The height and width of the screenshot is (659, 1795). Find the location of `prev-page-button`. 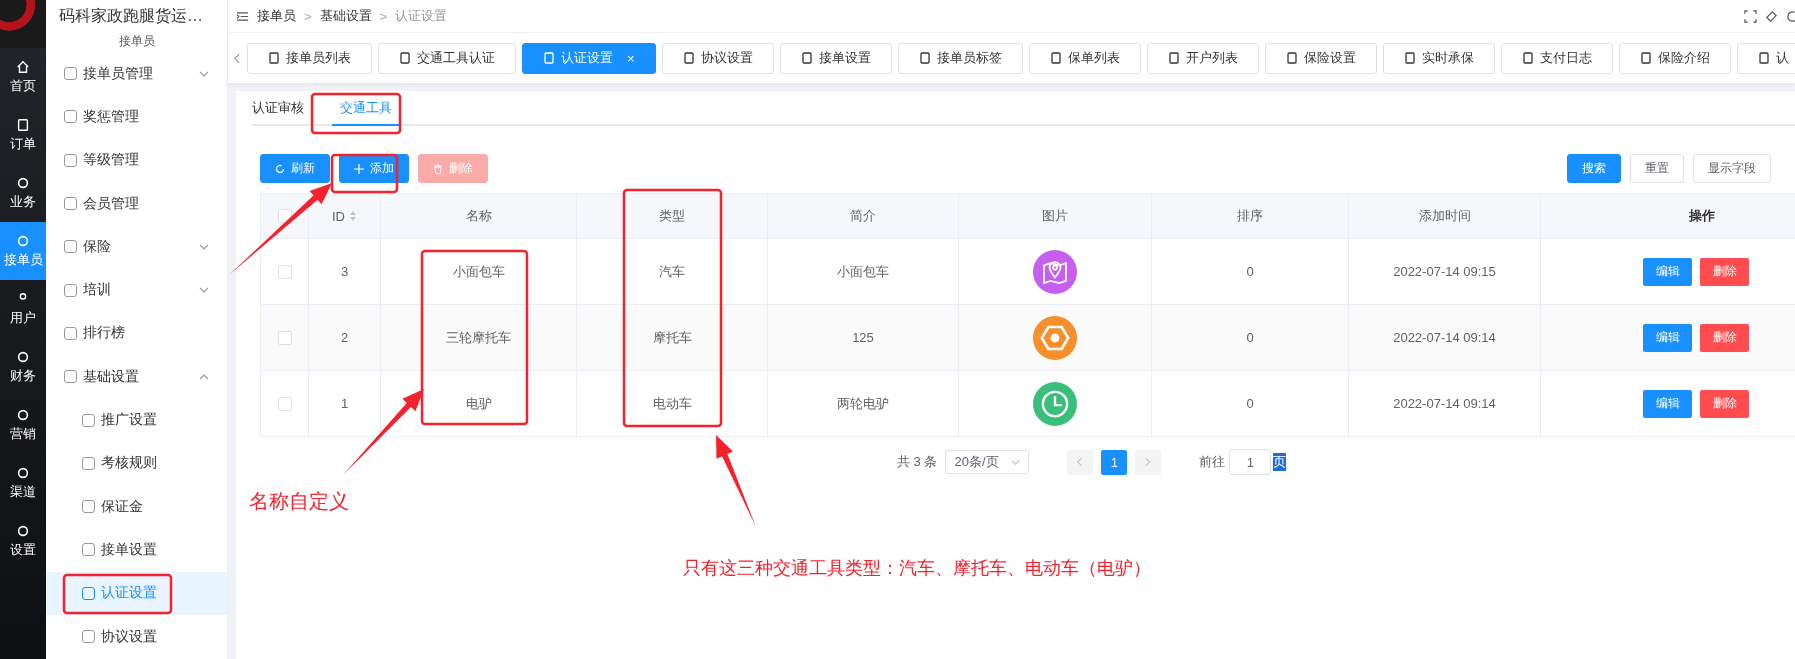

prev-page-button is located at coordinates (1080, 462).